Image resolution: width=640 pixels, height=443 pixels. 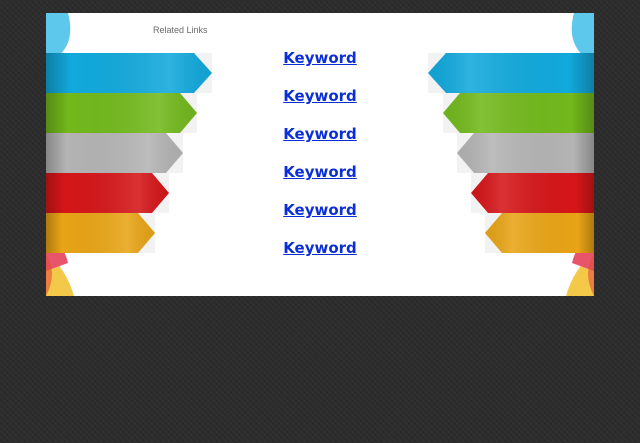 I want to click on keyword-link-2: Keyword, so click(x=320, y=96).